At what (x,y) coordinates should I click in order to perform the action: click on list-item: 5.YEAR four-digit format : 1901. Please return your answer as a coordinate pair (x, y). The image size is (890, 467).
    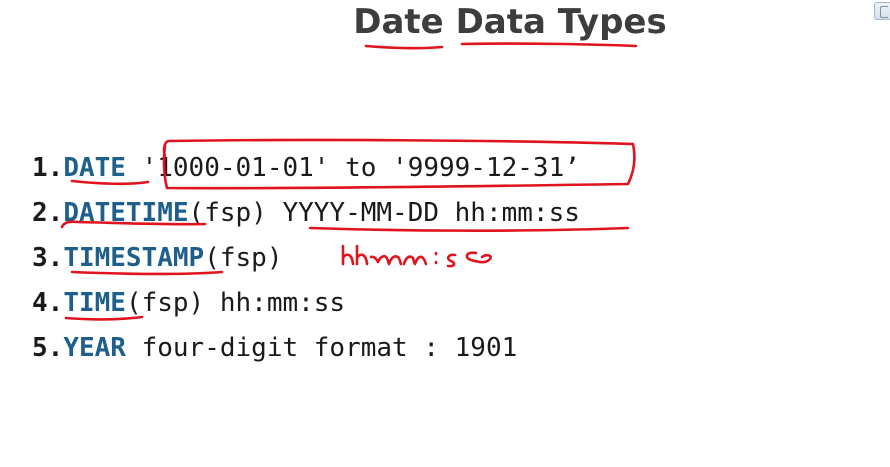
    Looking at the image, I should click on (306, 348).